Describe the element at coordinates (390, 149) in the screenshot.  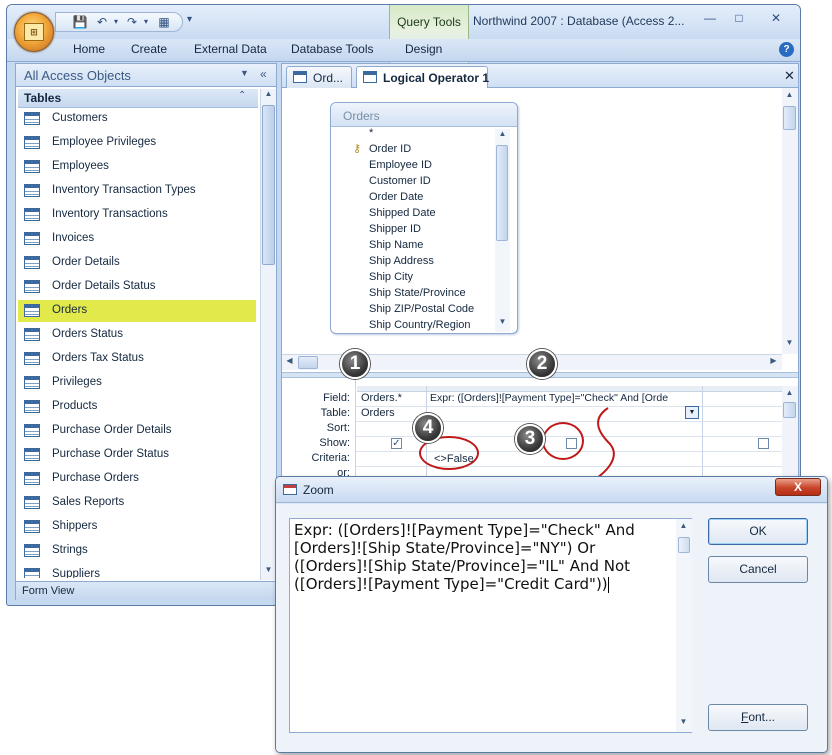
I see `field-item: Order ID` at that location.